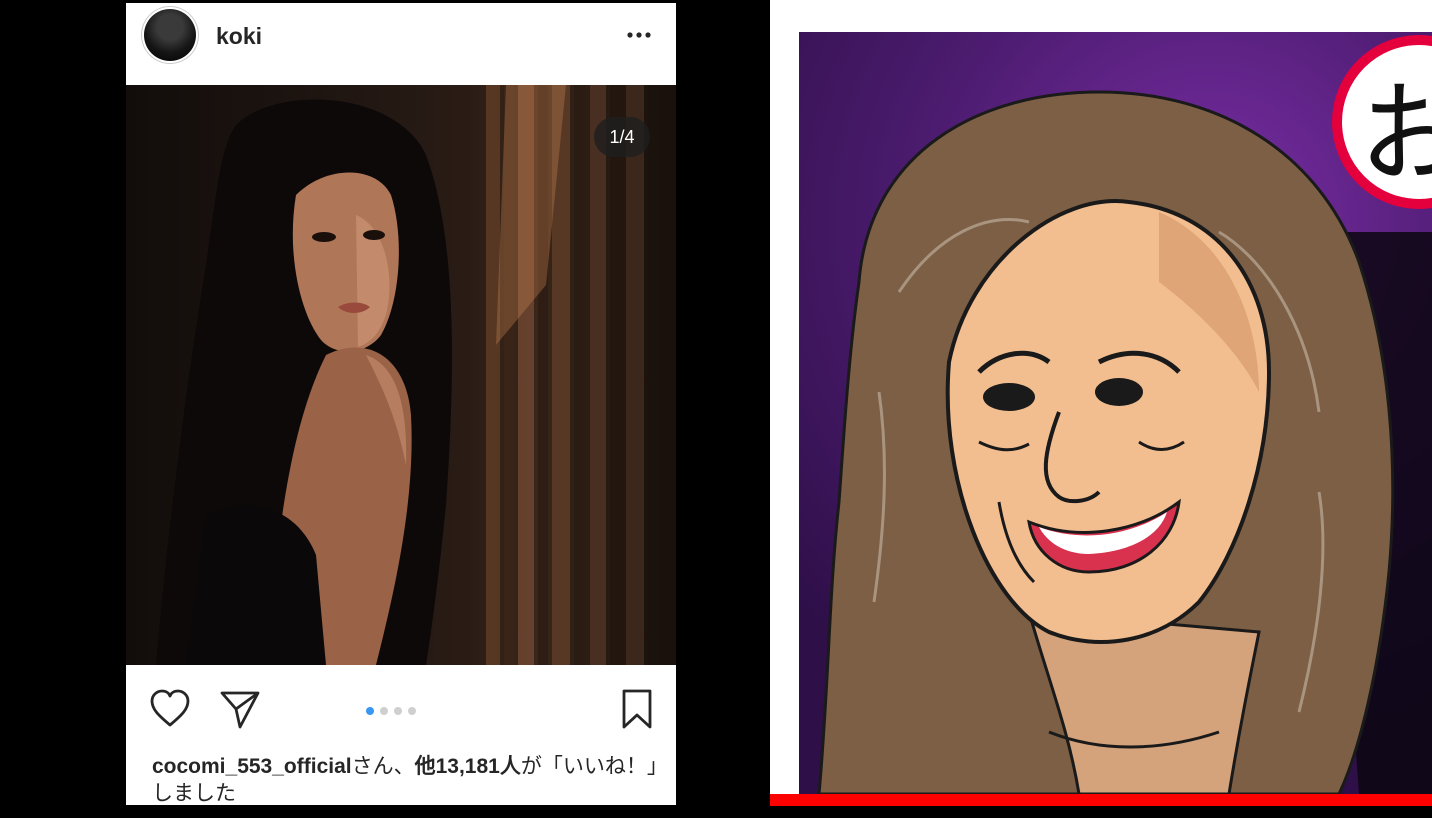 This screenshot has height=818, width=1432. What do you see at coordinates (252, 766) in the screenshot?
I see `likes-username: cocomi_553_official` at bounding box center [252, 766].